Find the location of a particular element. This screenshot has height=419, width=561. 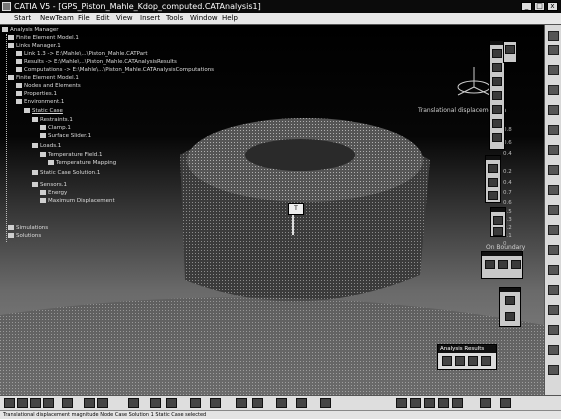

minimize-button: _ is located at coordinates (526, 6).